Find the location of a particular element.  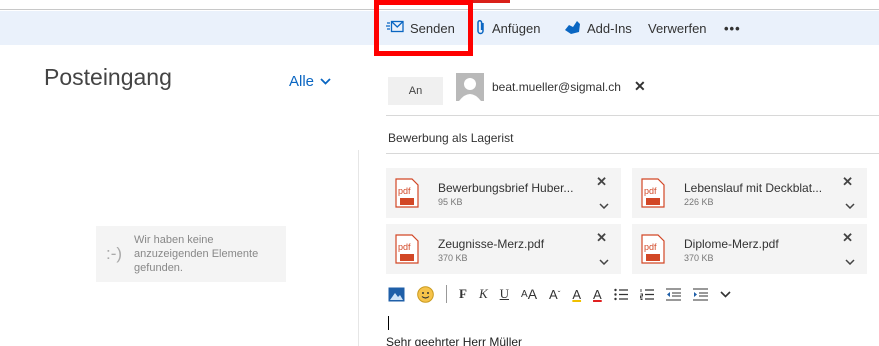

decrease-indent-icon is located at coordinates (673, 294).